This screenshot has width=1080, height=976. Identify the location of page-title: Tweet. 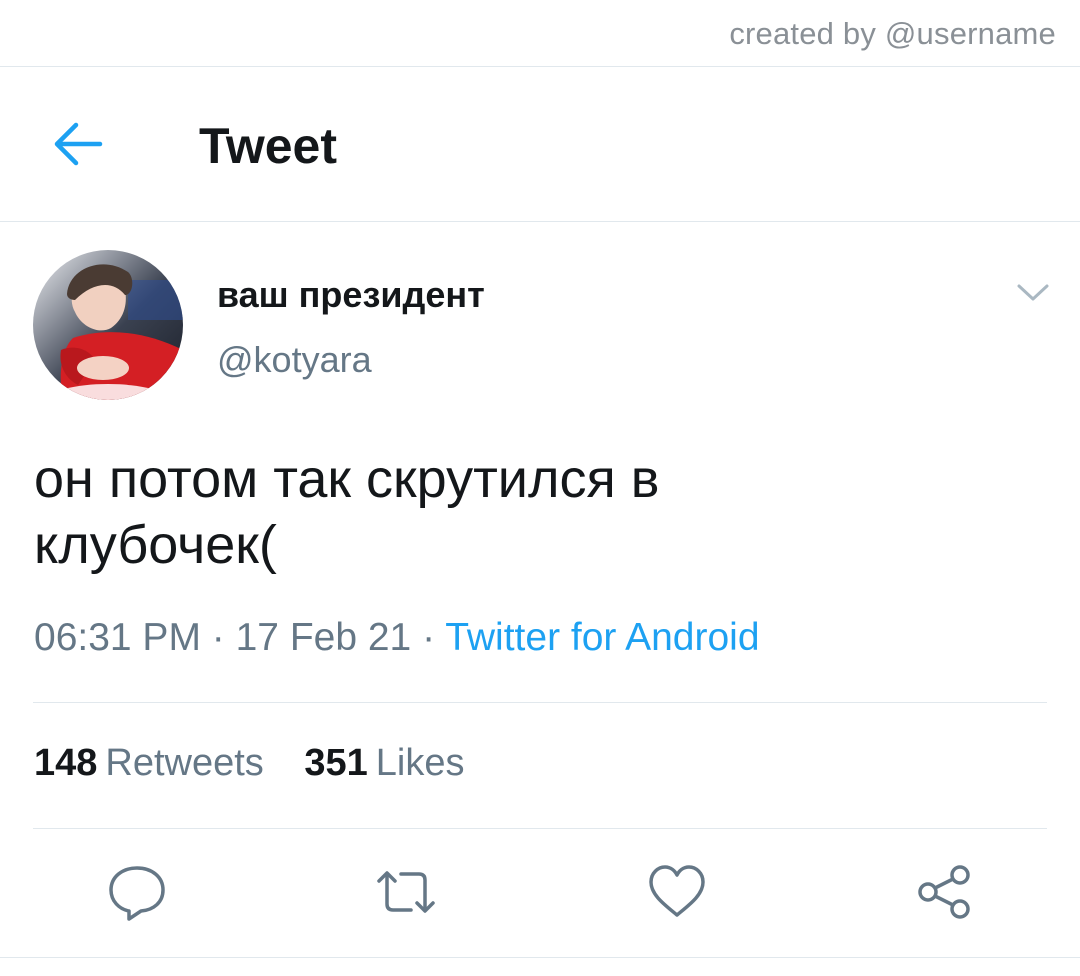
(268, 146).